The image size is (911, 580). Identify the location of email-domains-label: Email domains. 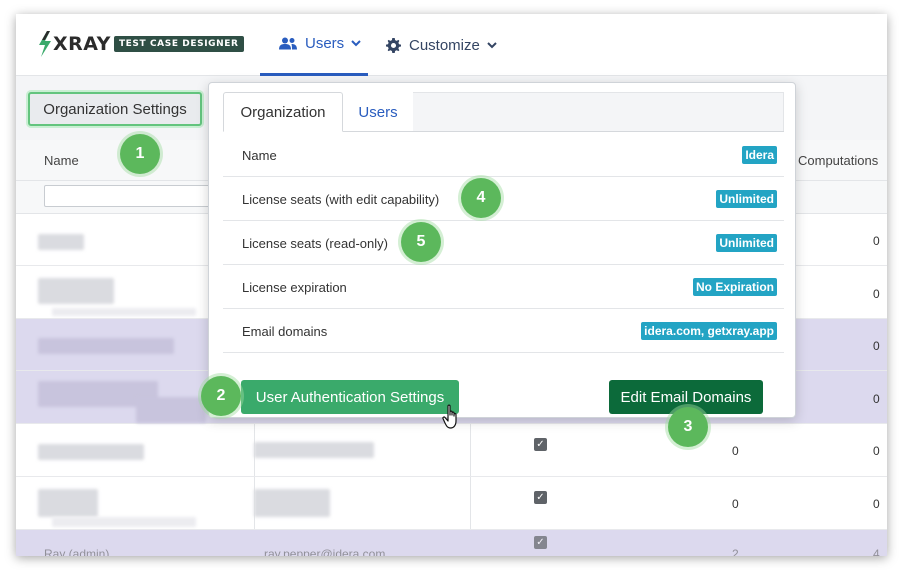
(285, 331).